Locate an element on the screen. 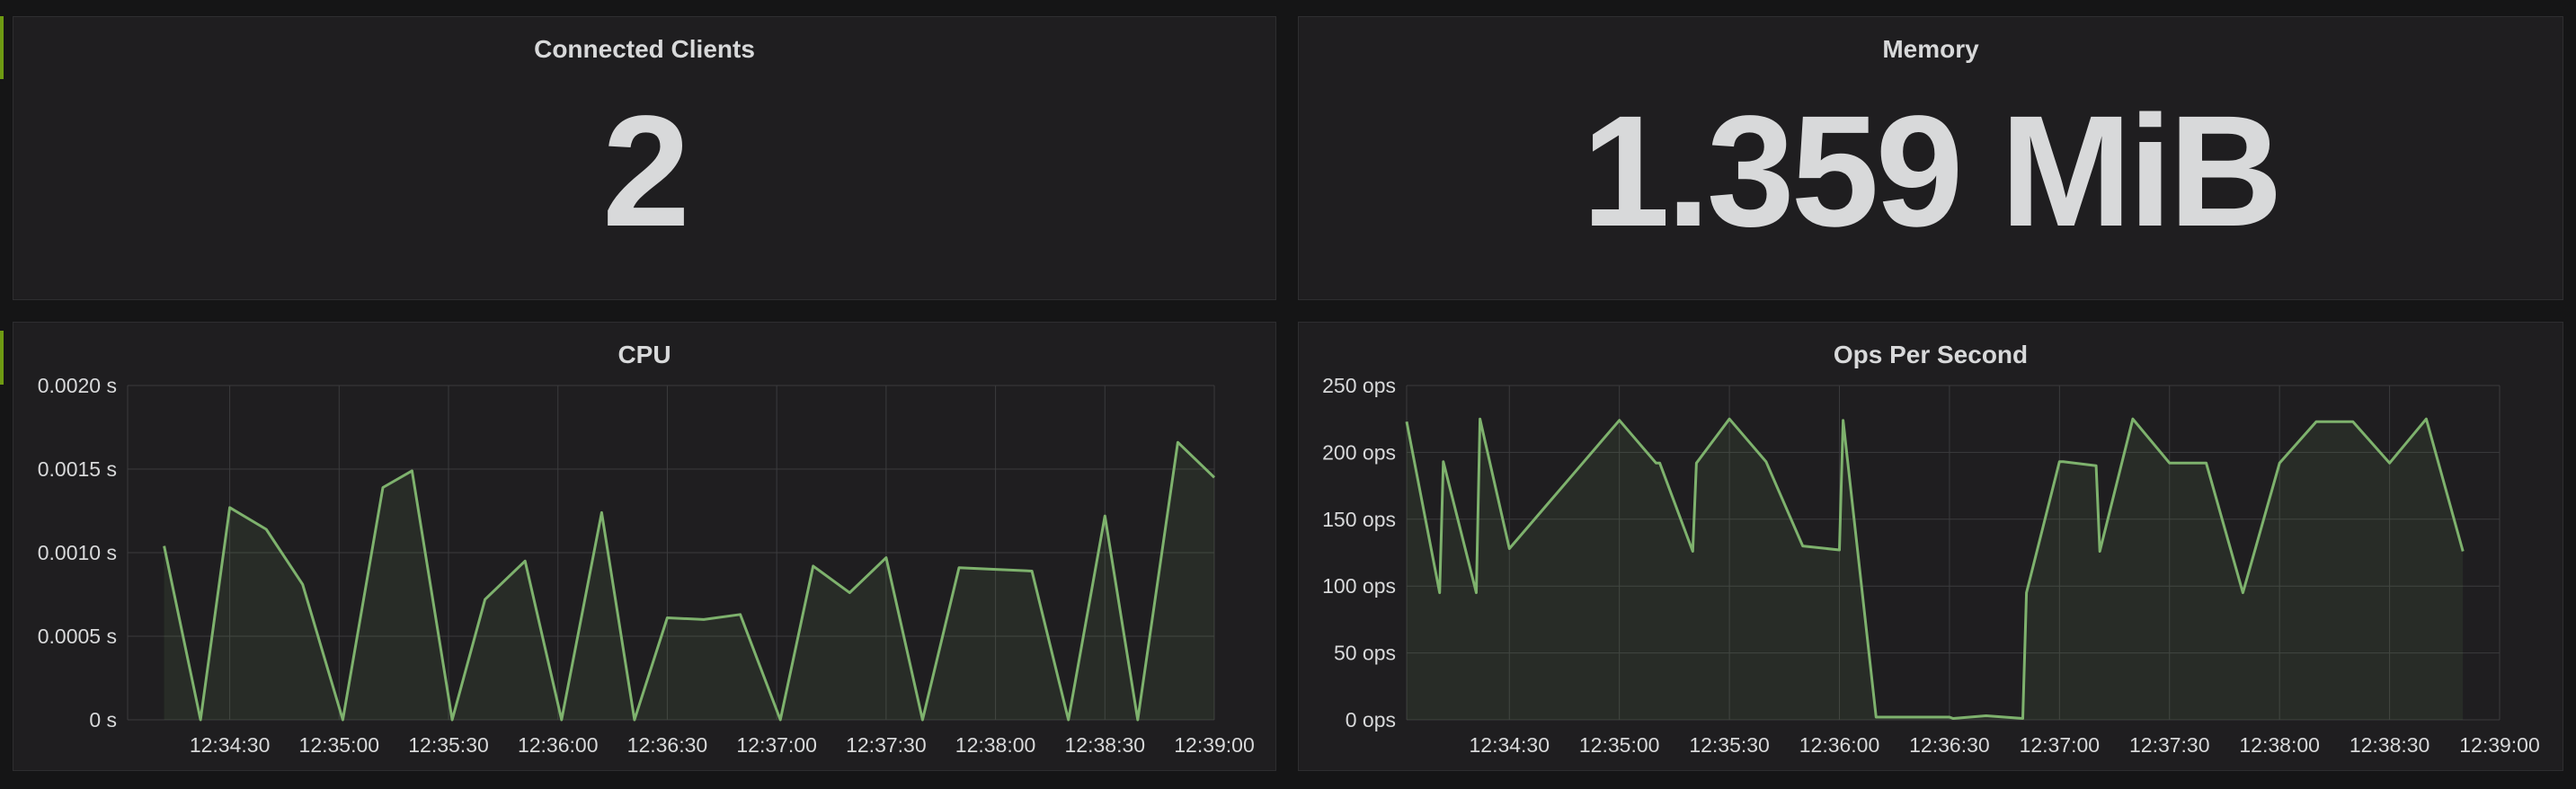 The height and width of the screenshot is (789, 2576). panel-title: Connected Clients is located at coordinates (644, 49).